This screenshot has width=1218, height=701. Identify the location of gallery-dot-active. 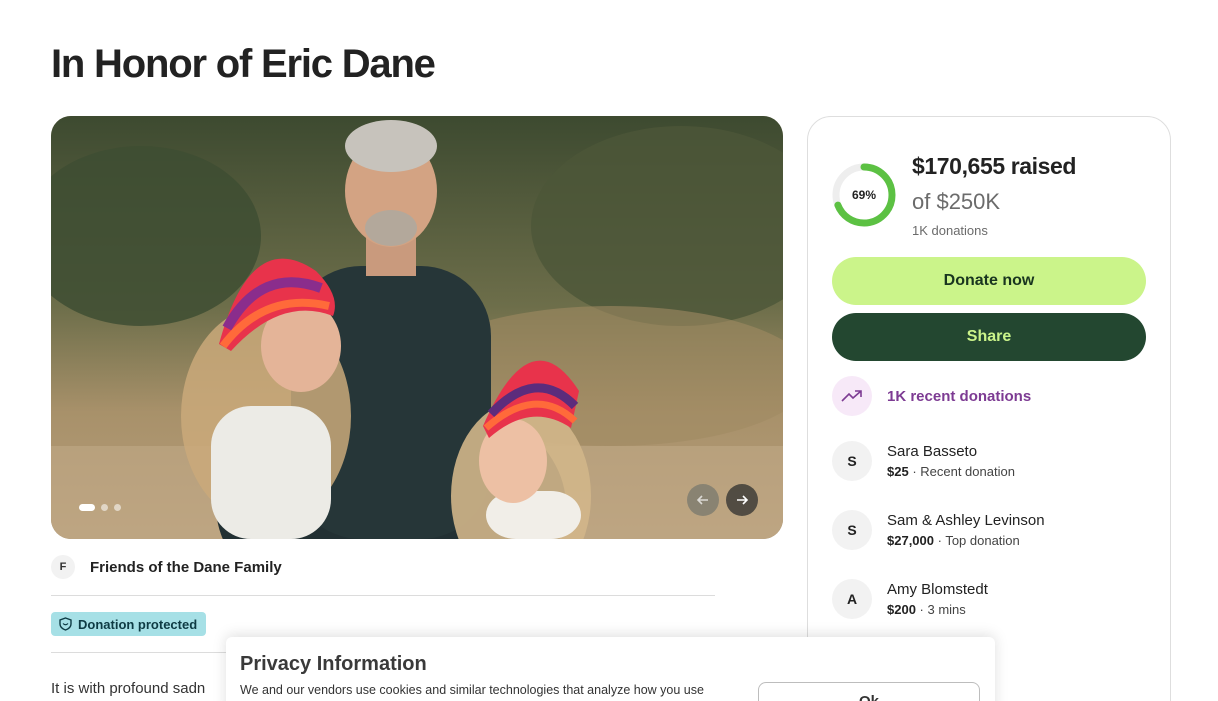
(87, 507).